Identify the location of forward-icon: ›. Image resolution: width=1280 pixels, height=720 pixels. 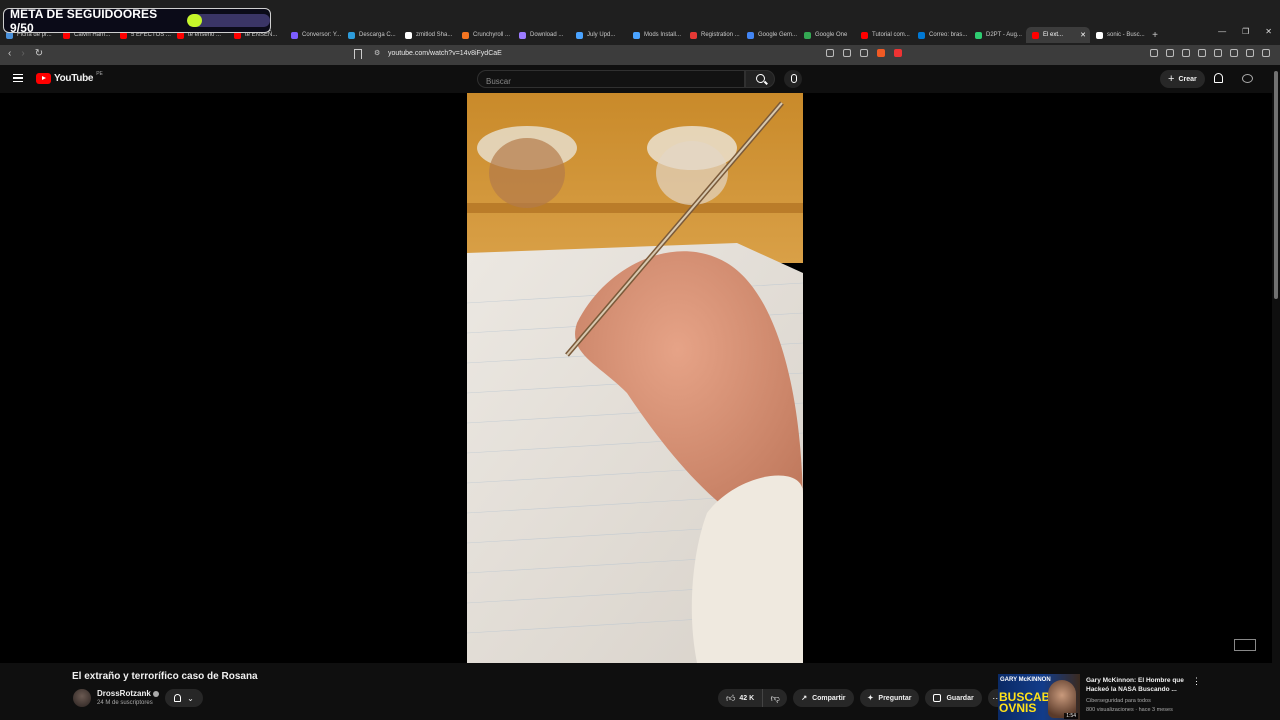
(22, 53).